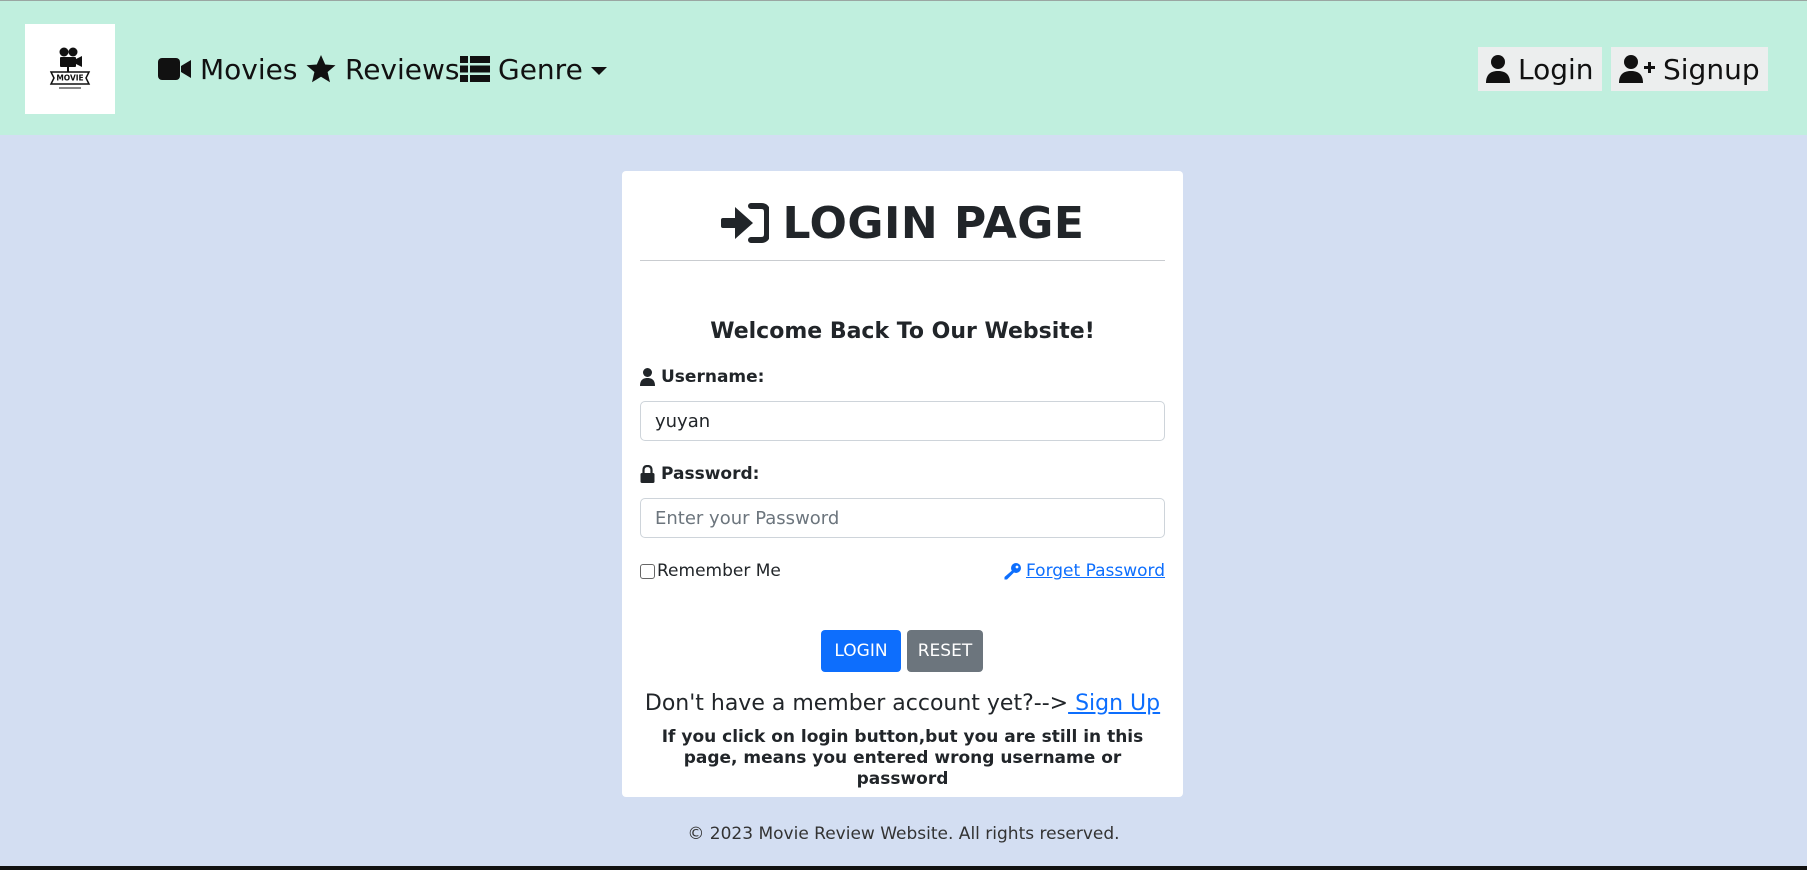 This screenshot has width=1807, height=870. I want to click on login-button: LOGIN, so click(861, 651).